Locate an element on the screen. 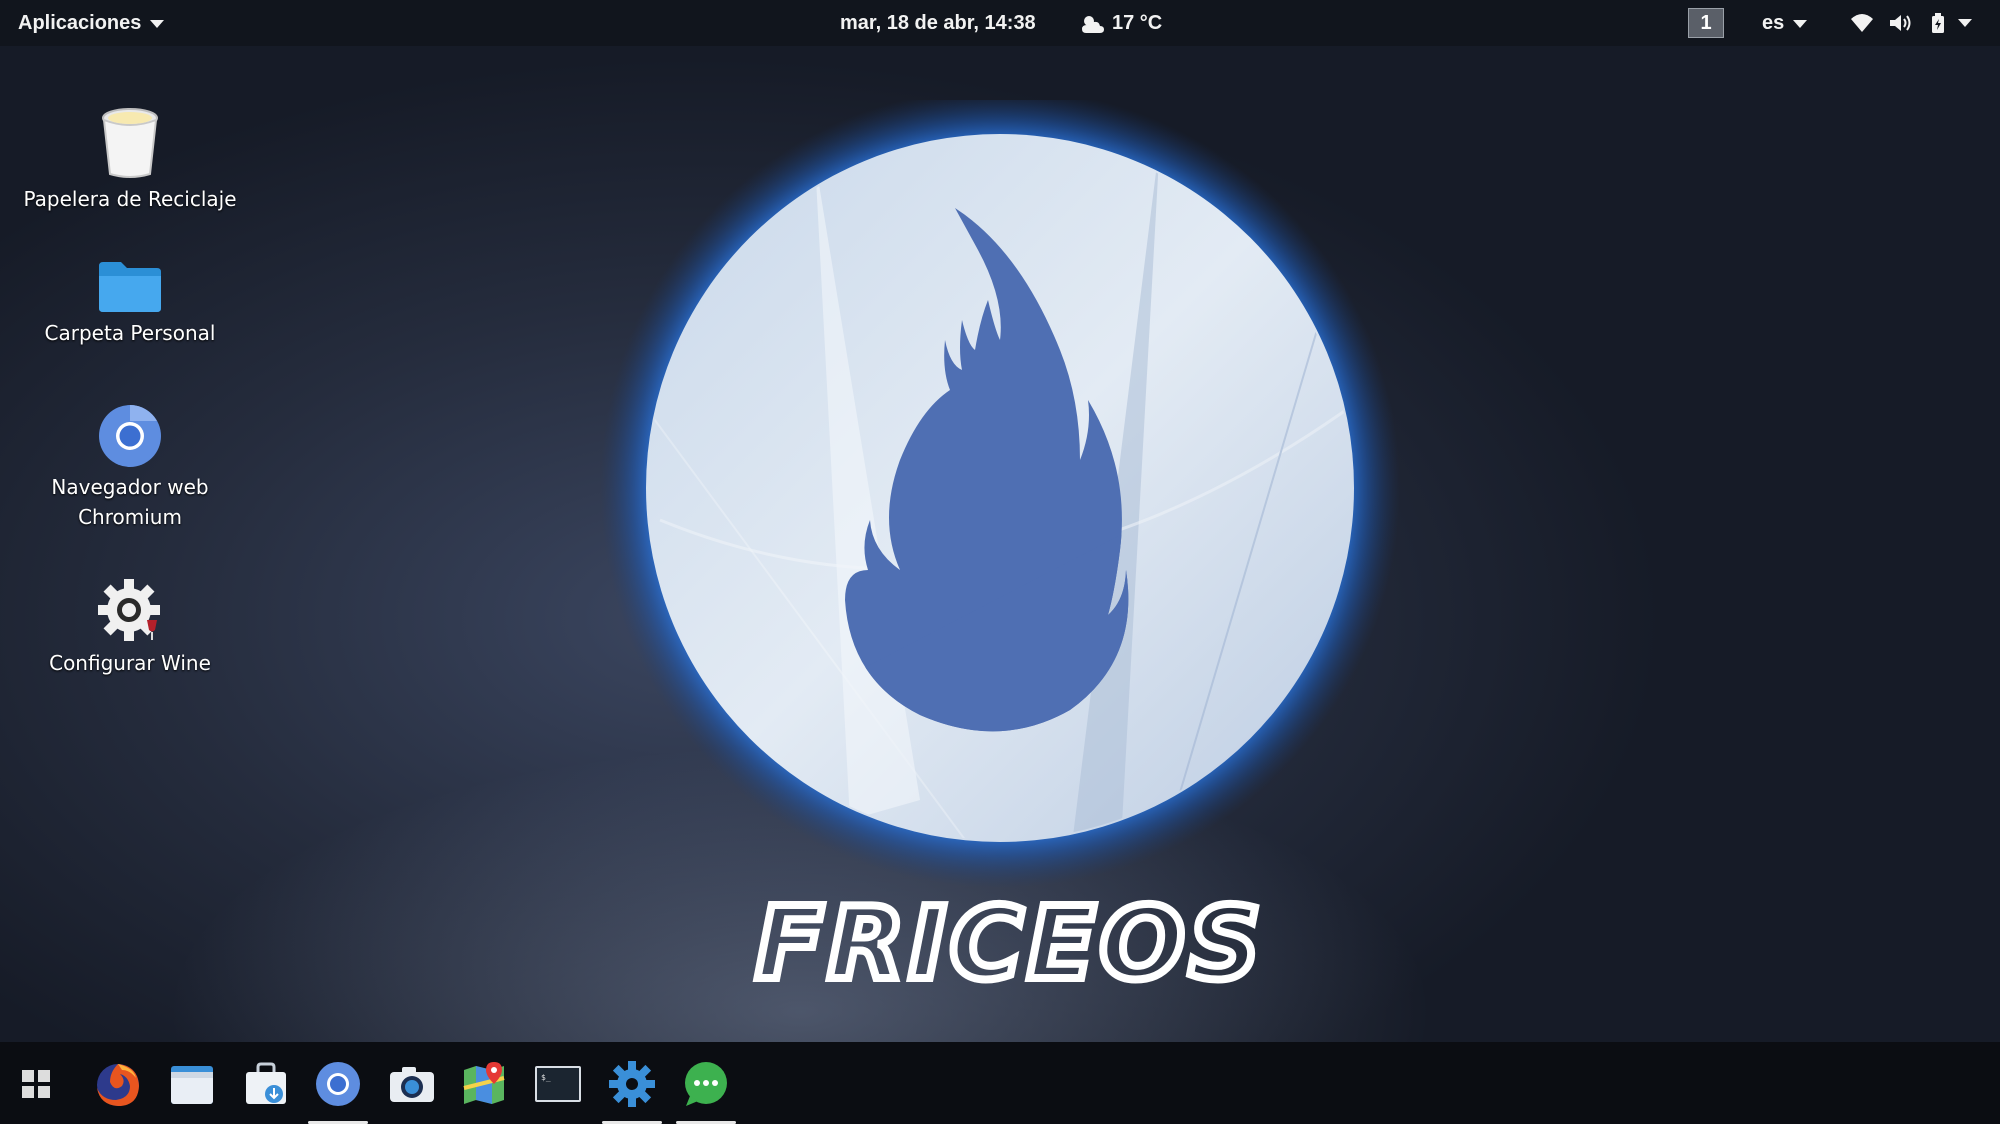 The height and width of the screenshot is (1124, 2000). desktop-icon-label: Papelera de Reciclaje is located at coordinates (130, 199).